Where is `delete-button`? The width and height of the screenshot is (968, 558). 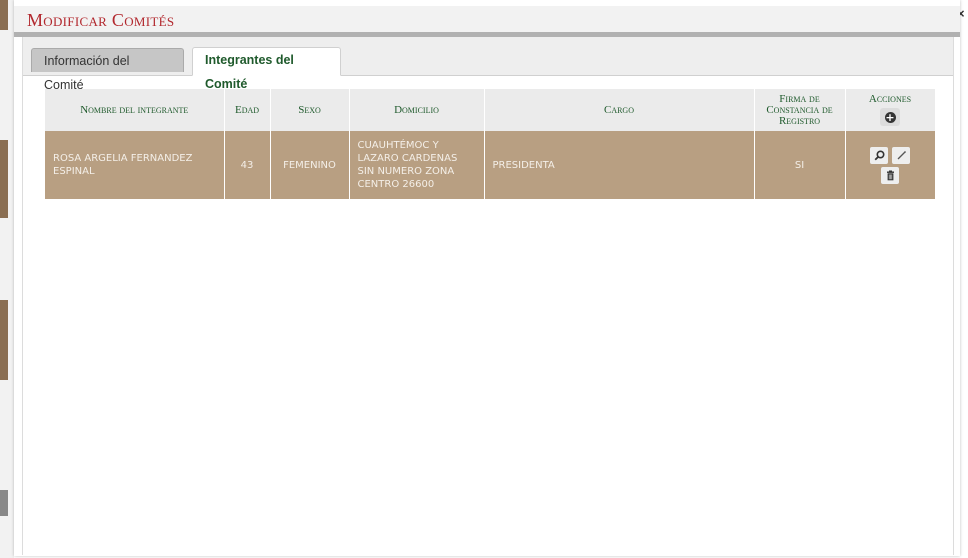 delete-button is located at coordinates (890, 175).